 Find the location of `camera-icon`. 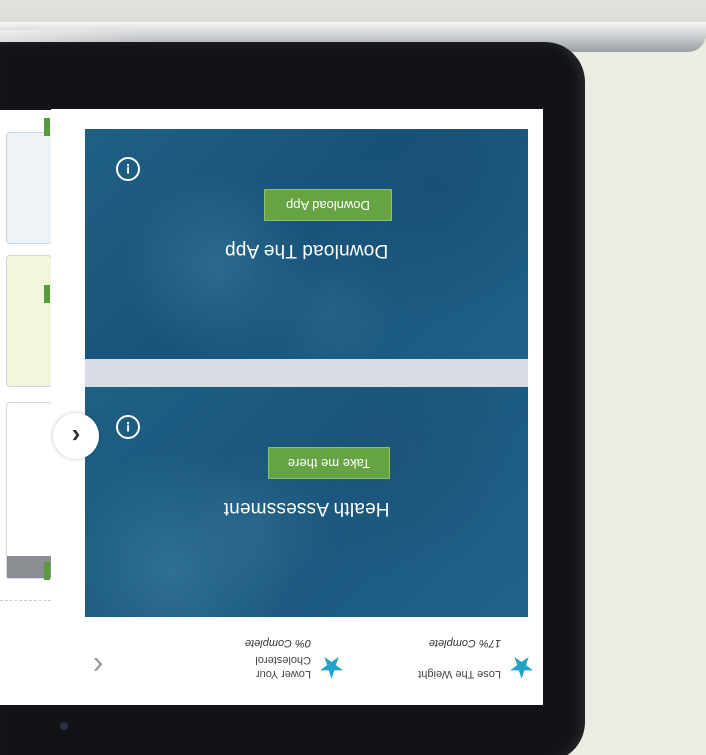

camera-icon is located at coordinates (64, 726).